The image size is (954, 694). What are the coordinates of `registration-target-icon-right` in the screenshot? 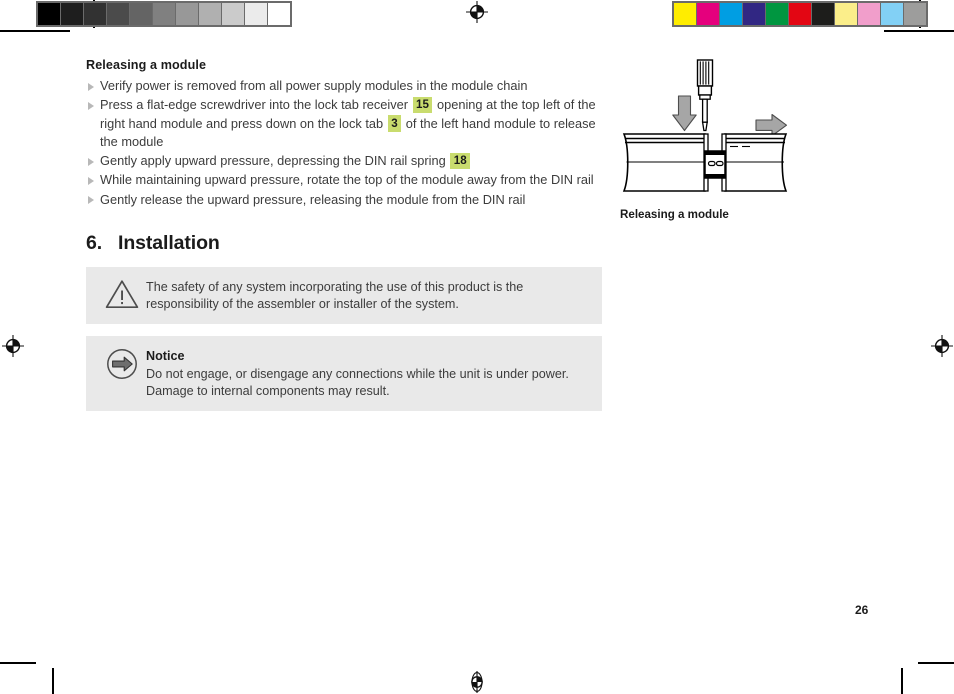 It's located at (942, 346).